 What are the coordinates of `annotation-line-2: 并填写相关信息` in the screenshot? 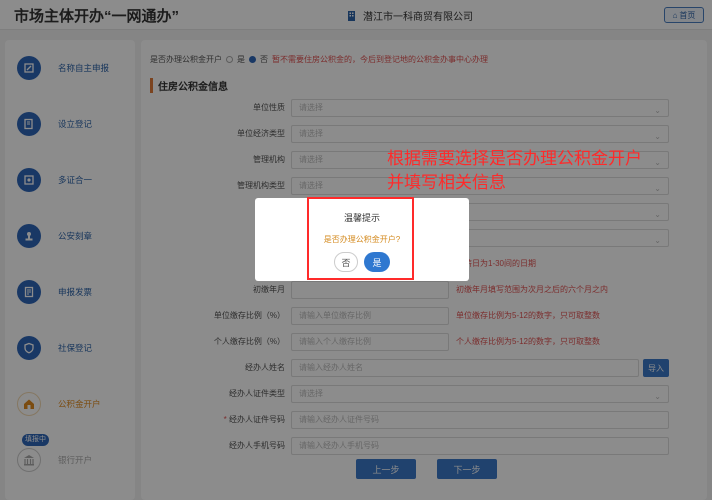 It's located at (446, 182).